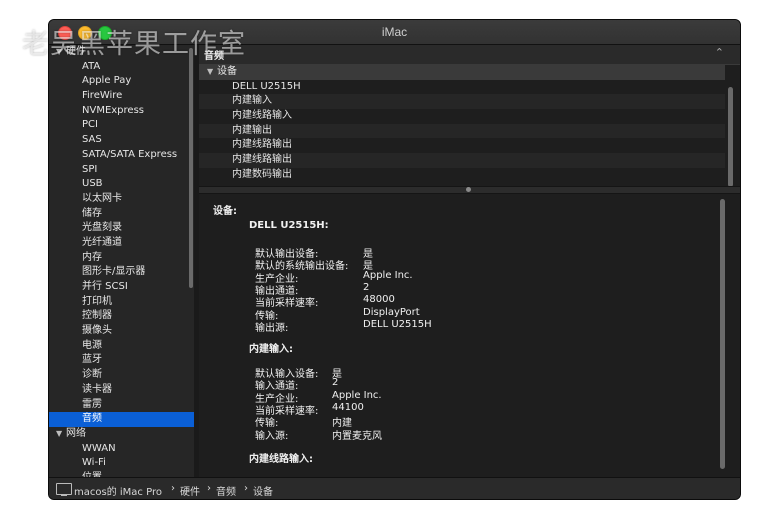  I want to click on tree-root-row: ▼ 设备, so click(462, 72).